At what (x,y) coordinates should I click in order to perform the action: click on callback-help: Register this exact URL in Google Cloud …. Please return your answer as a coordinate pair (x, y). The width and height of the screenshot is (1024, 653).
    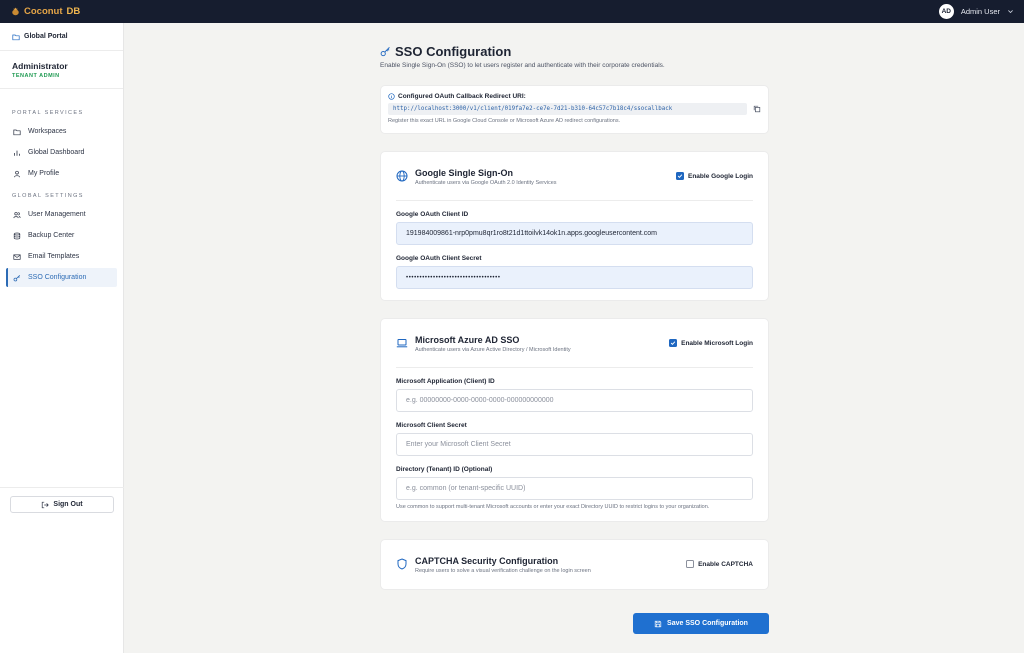
    Looking at the image, I should click on (504, 121).